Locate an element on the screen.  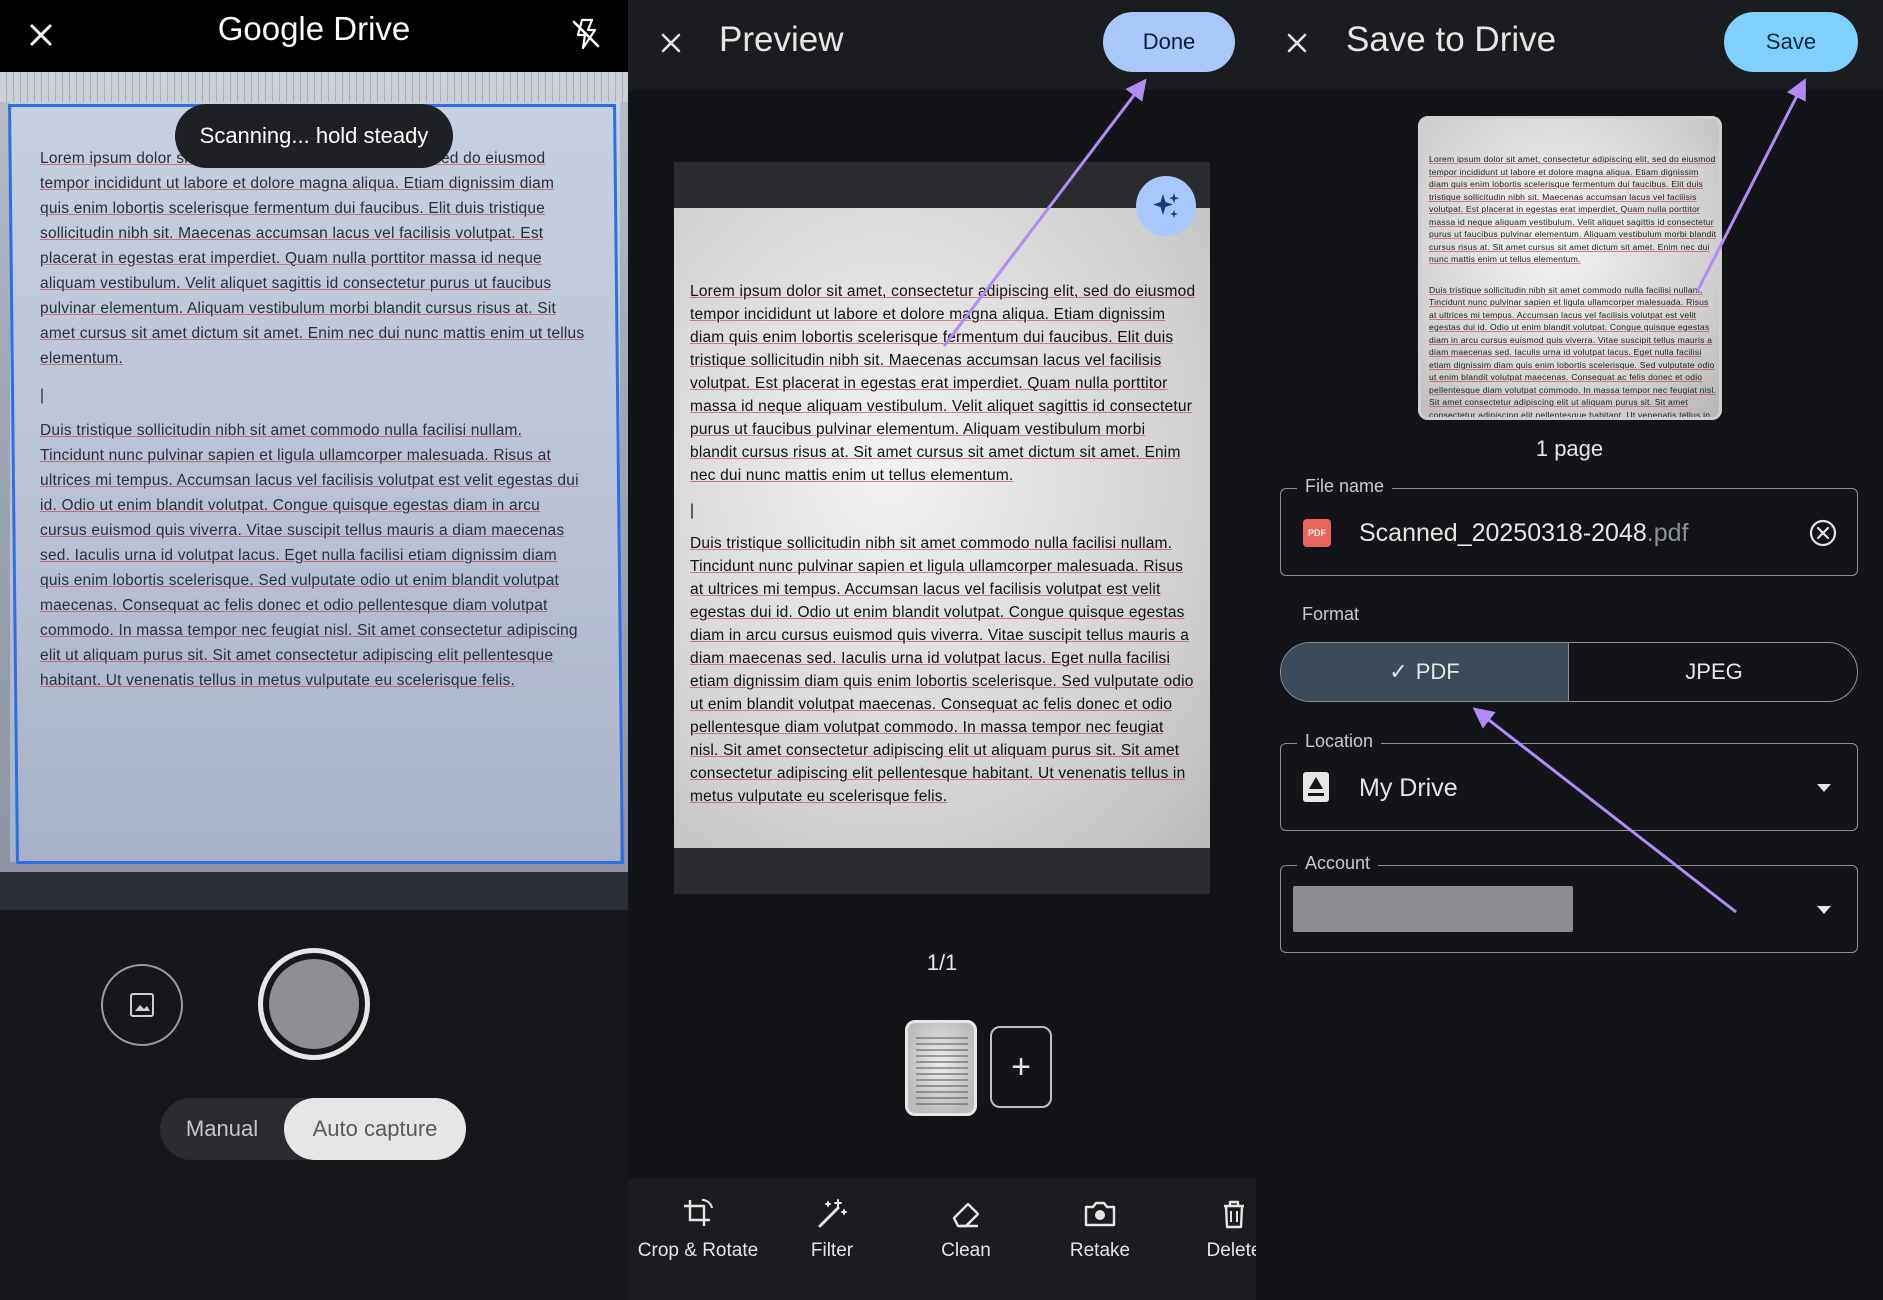
save-topbar: Save to Drive Save is located at coordinates (1569, 45).